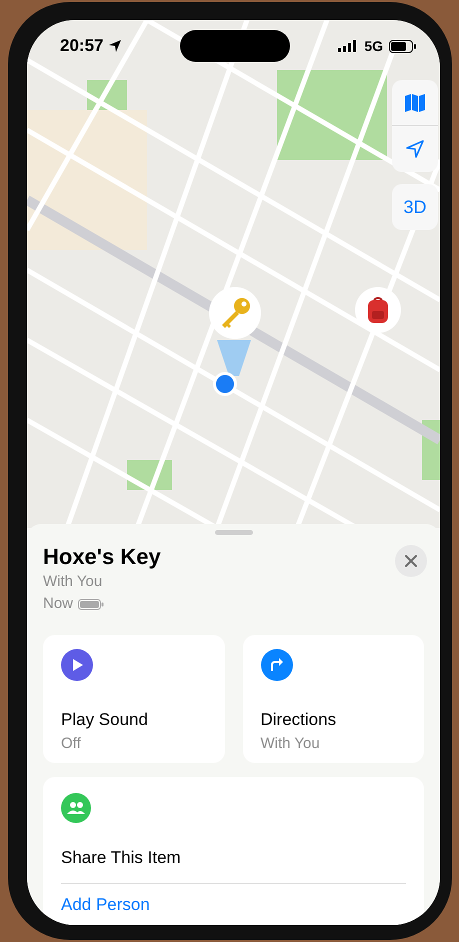 The height and width of the screenshot is (942, 459). What do you see at coordinates (290, 744) in the screenshot?
I see `action-subtitle: With You` at bounding box center [290, 744].